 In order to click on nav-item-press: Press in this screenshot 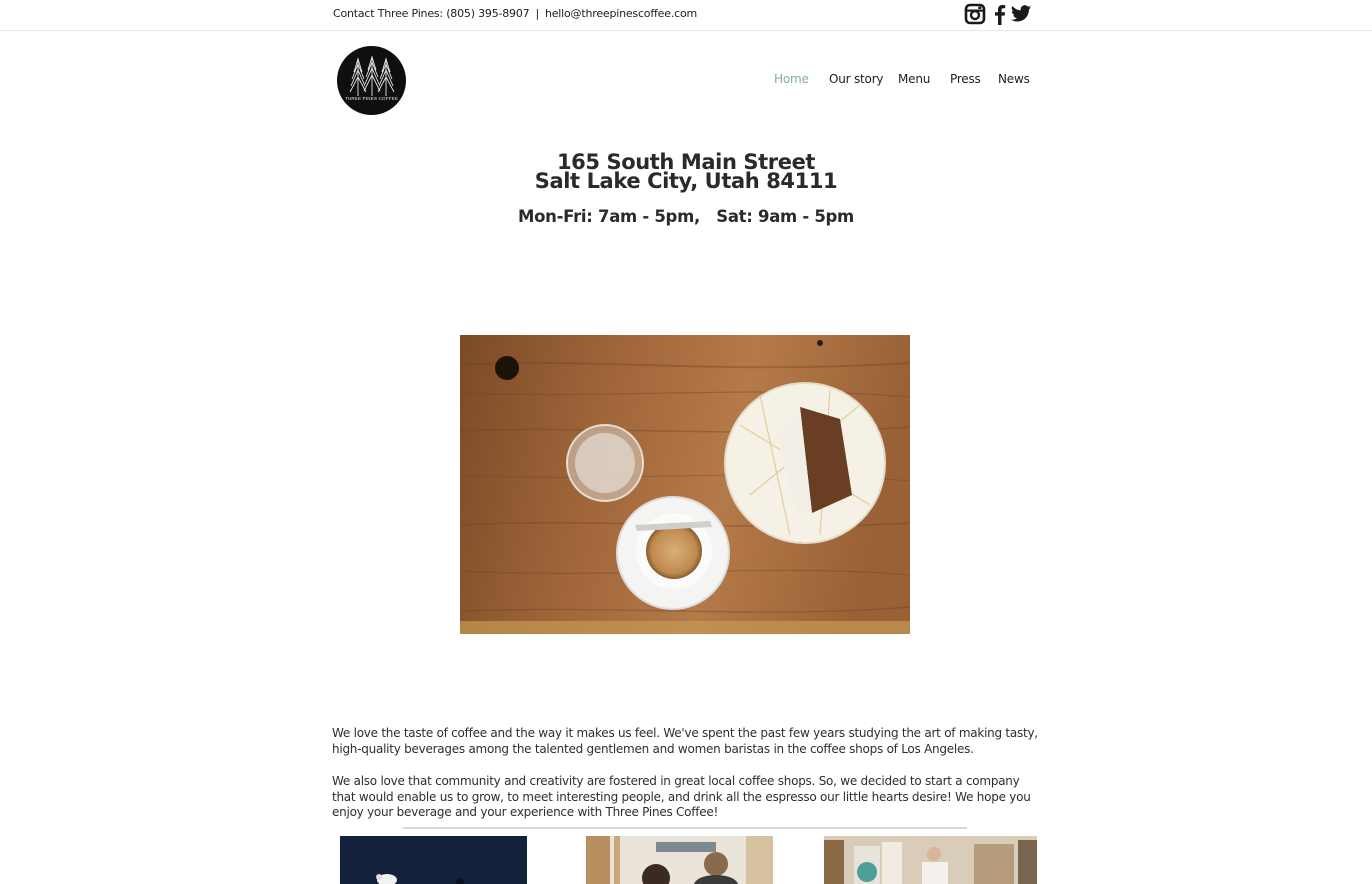, I will do `click(965, 79)`.